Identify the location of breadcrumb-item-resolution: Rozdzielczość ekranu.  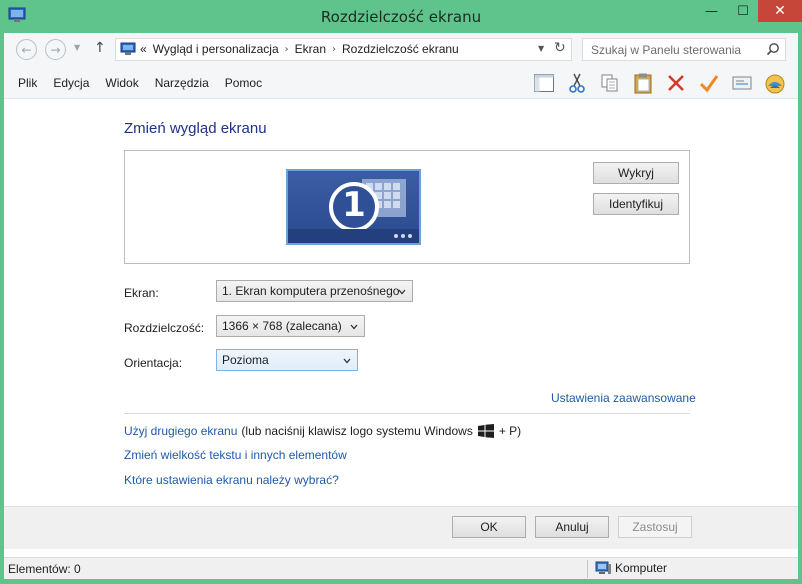
(400, 49).